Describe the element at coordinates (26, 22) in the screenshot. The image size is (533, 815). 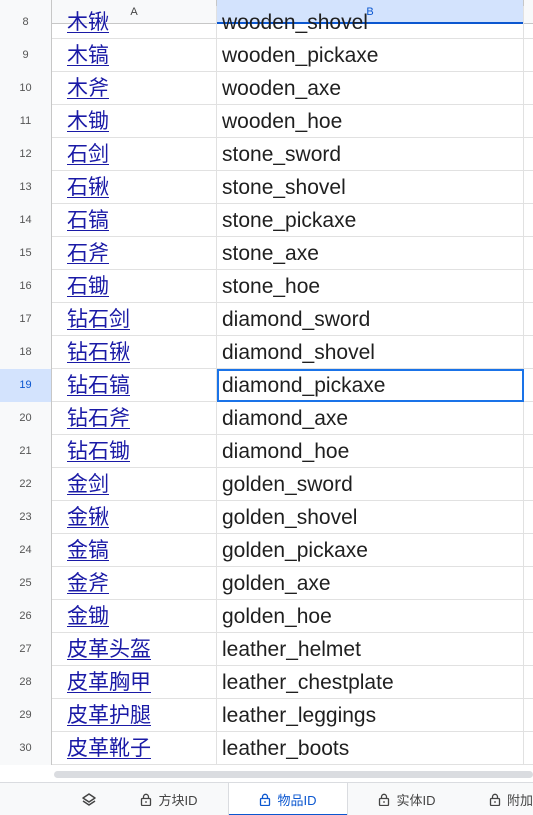
I see `row-header: 8` at that location.